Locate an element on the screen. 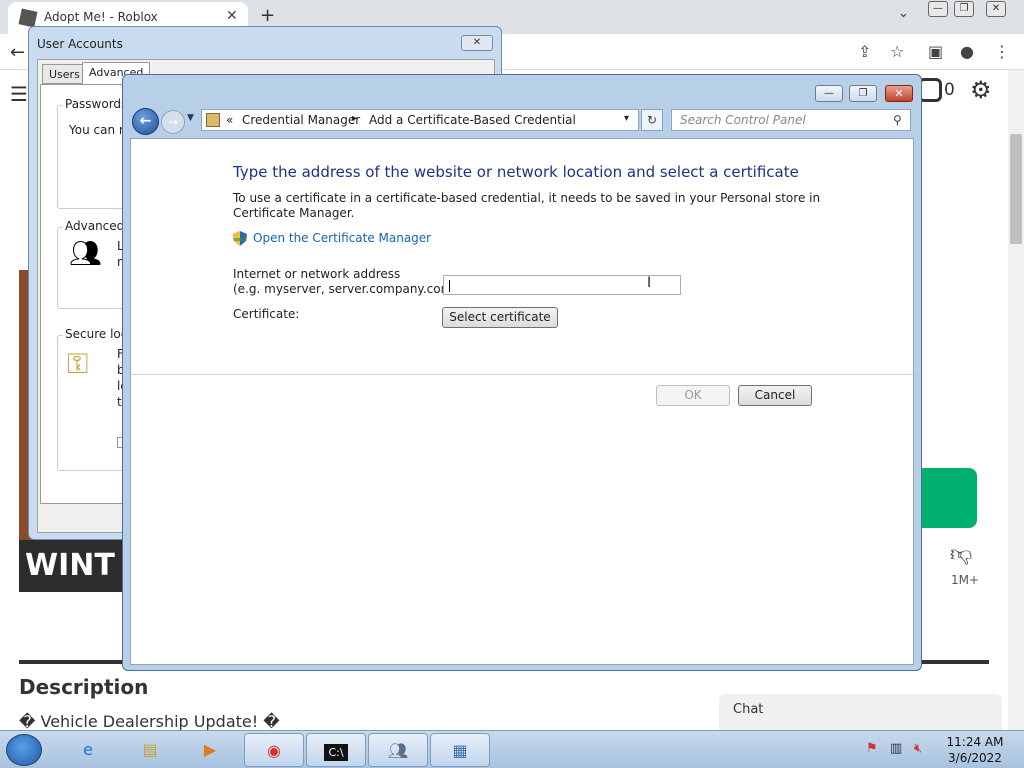 This screenshot has height=768, width=1024. breadcrumb-overflow: « is located at coordinates (229, 120).